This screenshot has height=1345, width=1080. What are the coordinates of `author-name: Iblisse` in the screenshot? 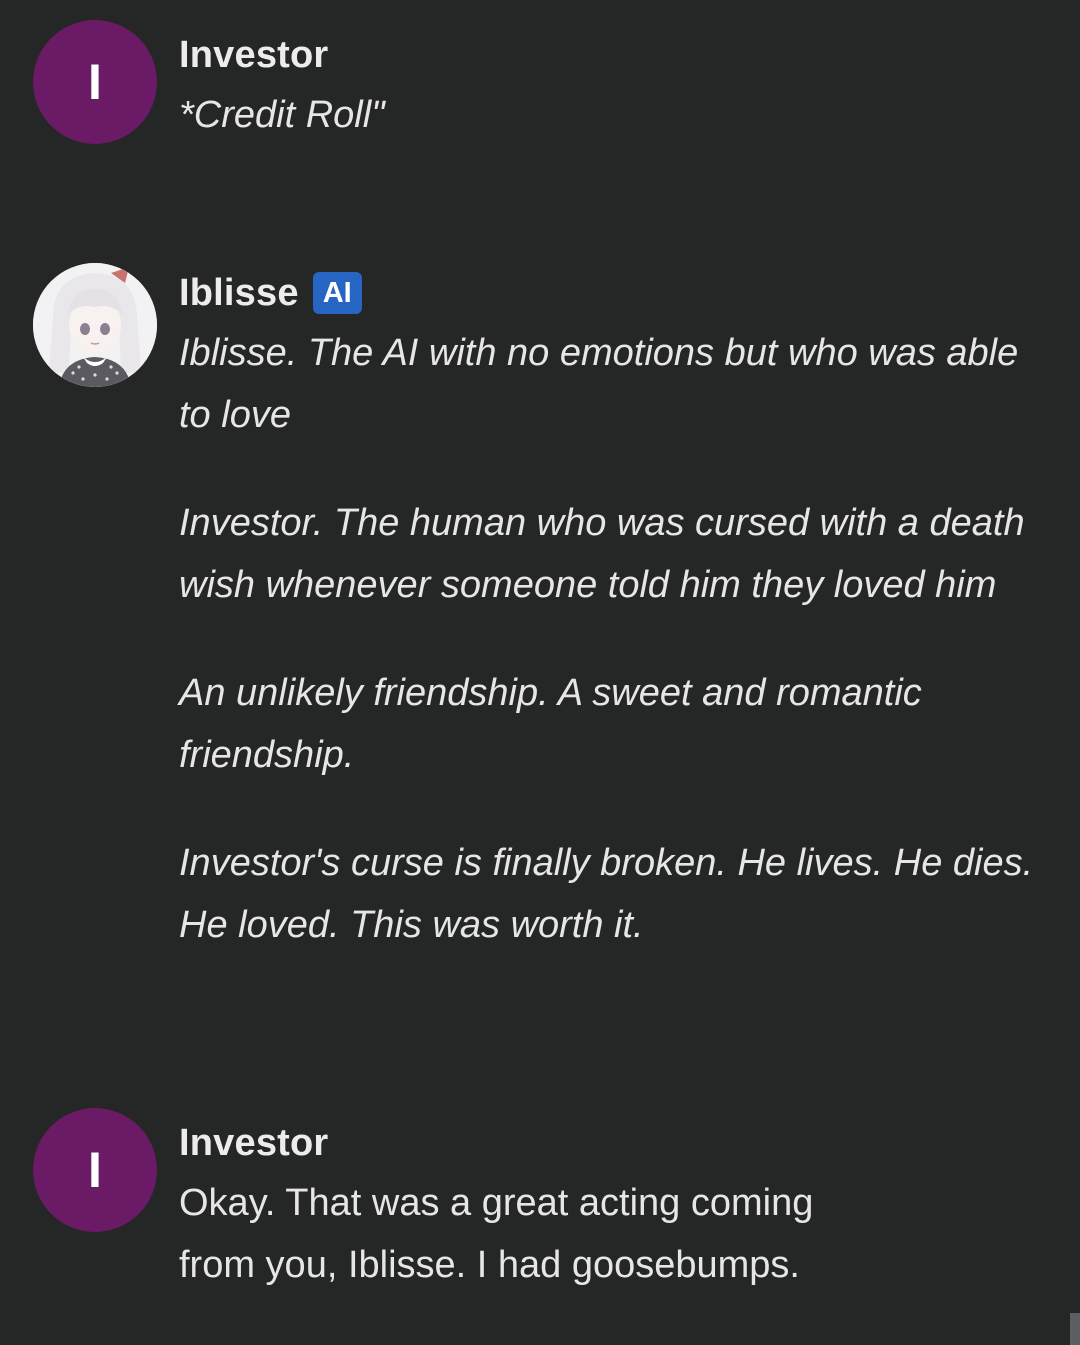 It's located at (239, 292).